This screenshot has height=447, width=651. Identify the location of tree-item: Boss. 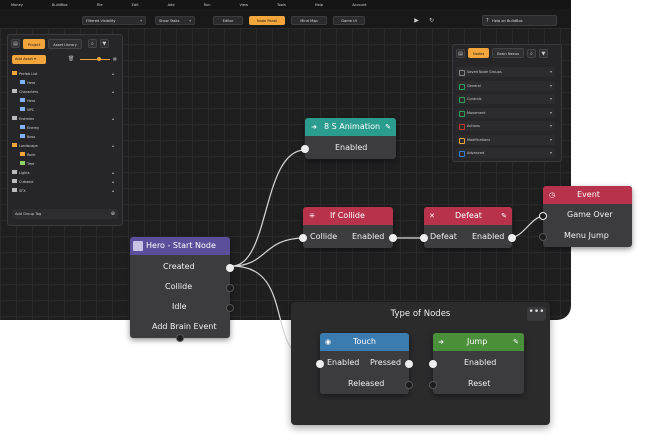
(67, 136).